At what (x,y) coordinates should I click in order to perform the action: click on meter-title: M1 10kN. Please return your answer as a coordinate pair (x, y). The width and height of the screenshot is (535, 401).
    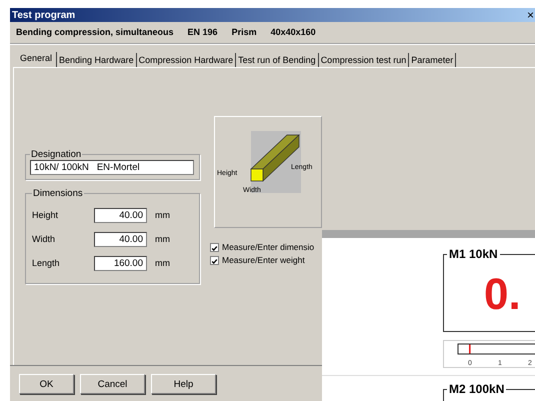
    Looking at the image, I should click on (473, 254).